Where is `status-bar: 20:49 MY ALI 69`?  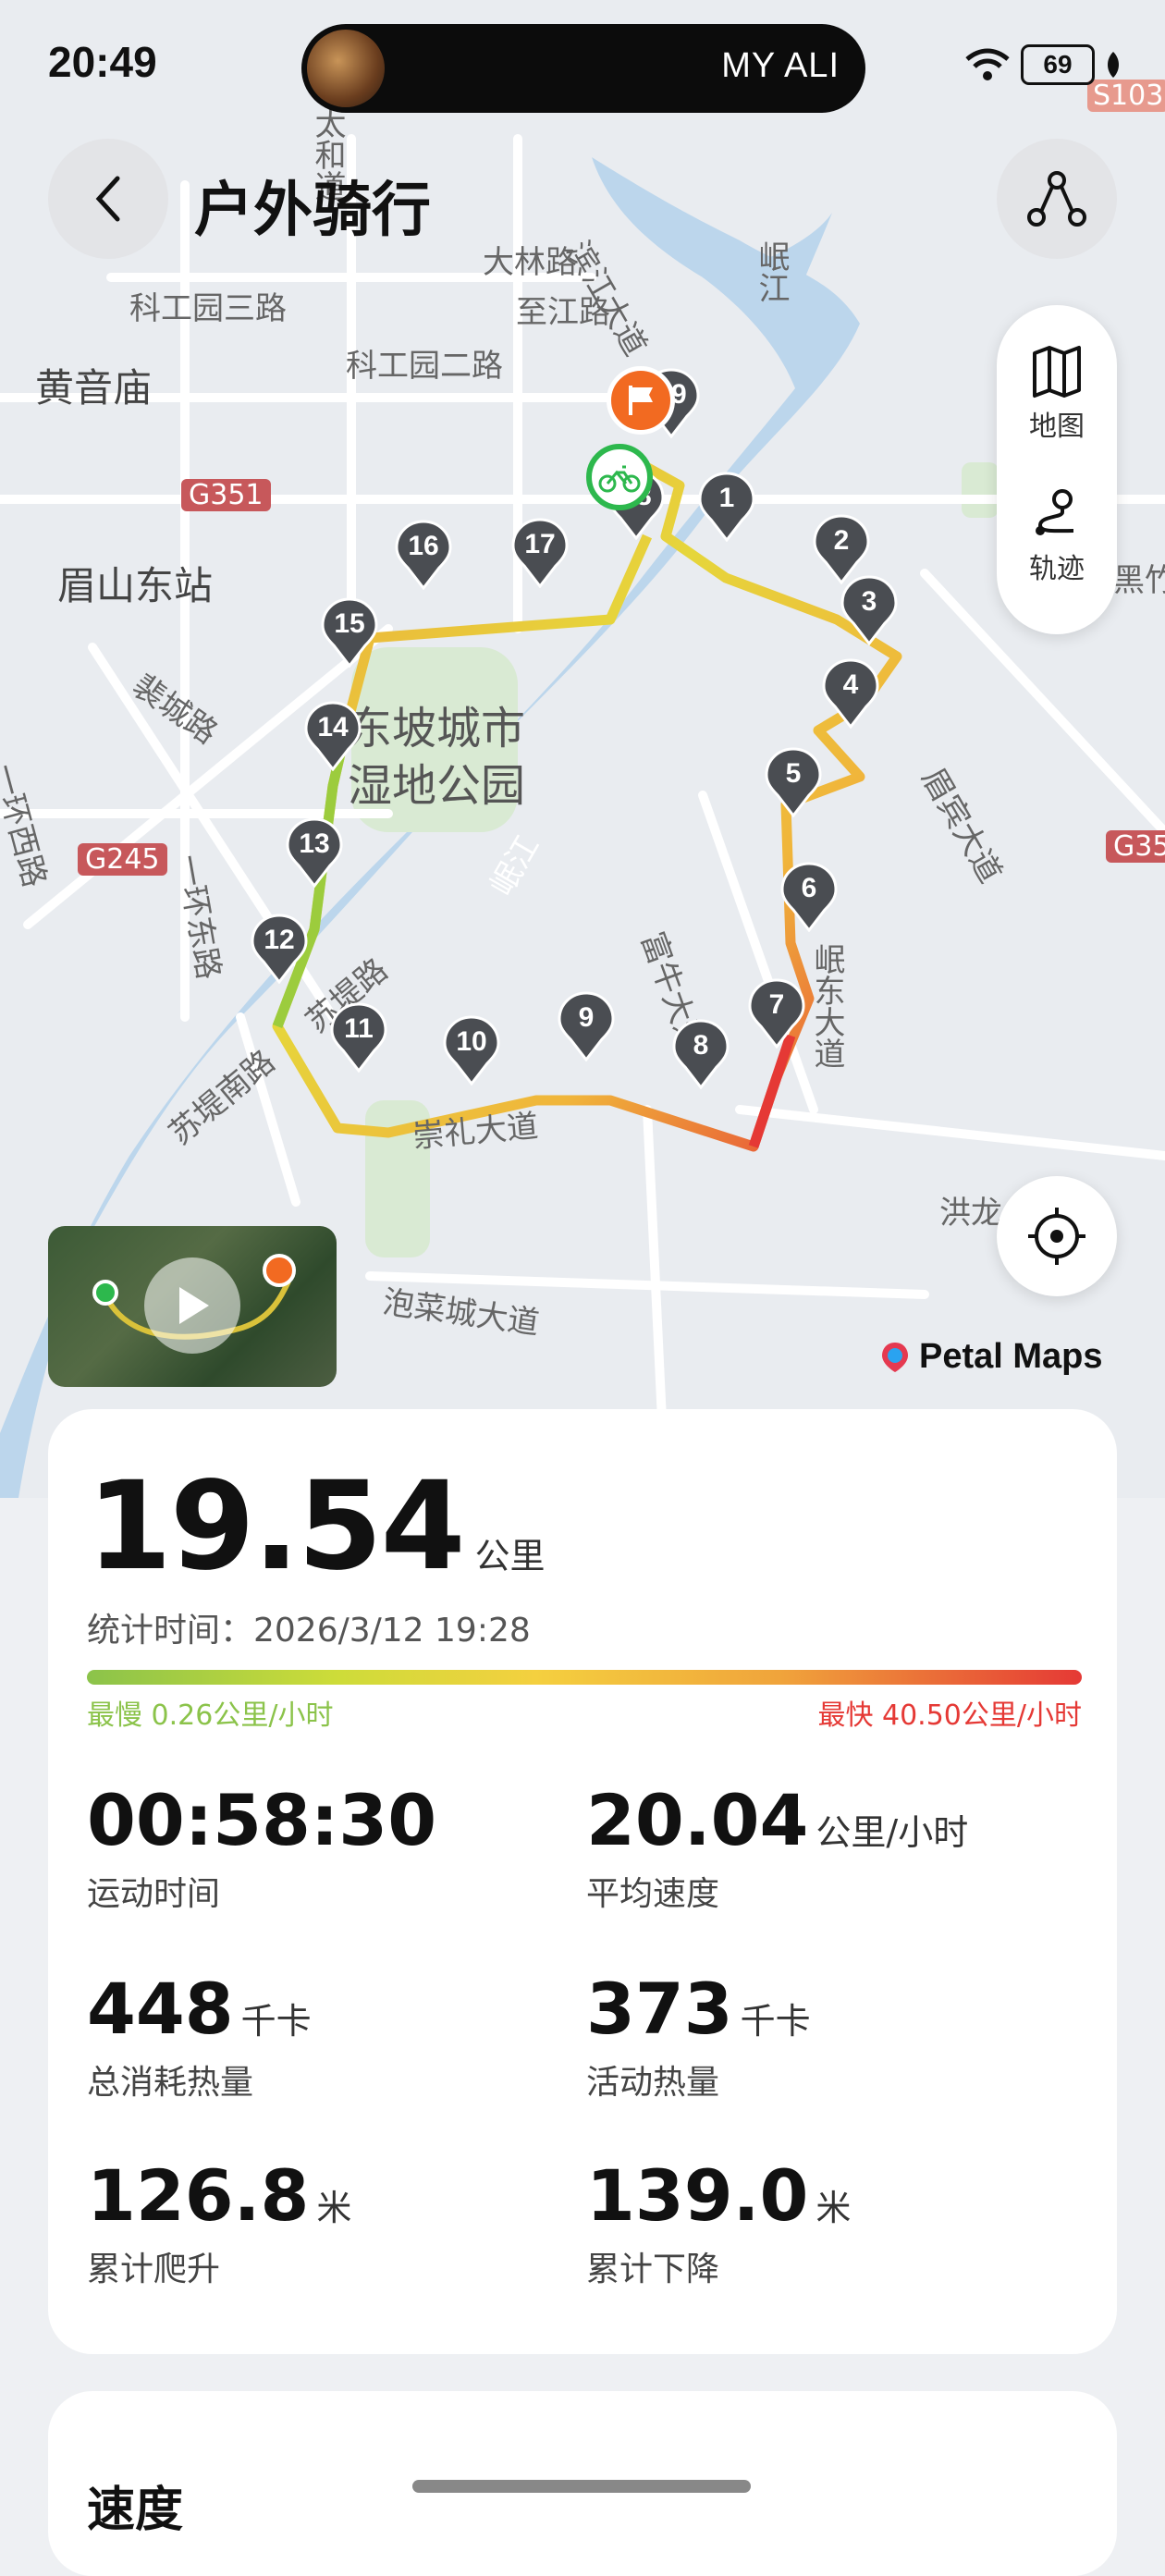 status-bar: 20:49 MY ALI 69 is located at coordinates (582, 64).